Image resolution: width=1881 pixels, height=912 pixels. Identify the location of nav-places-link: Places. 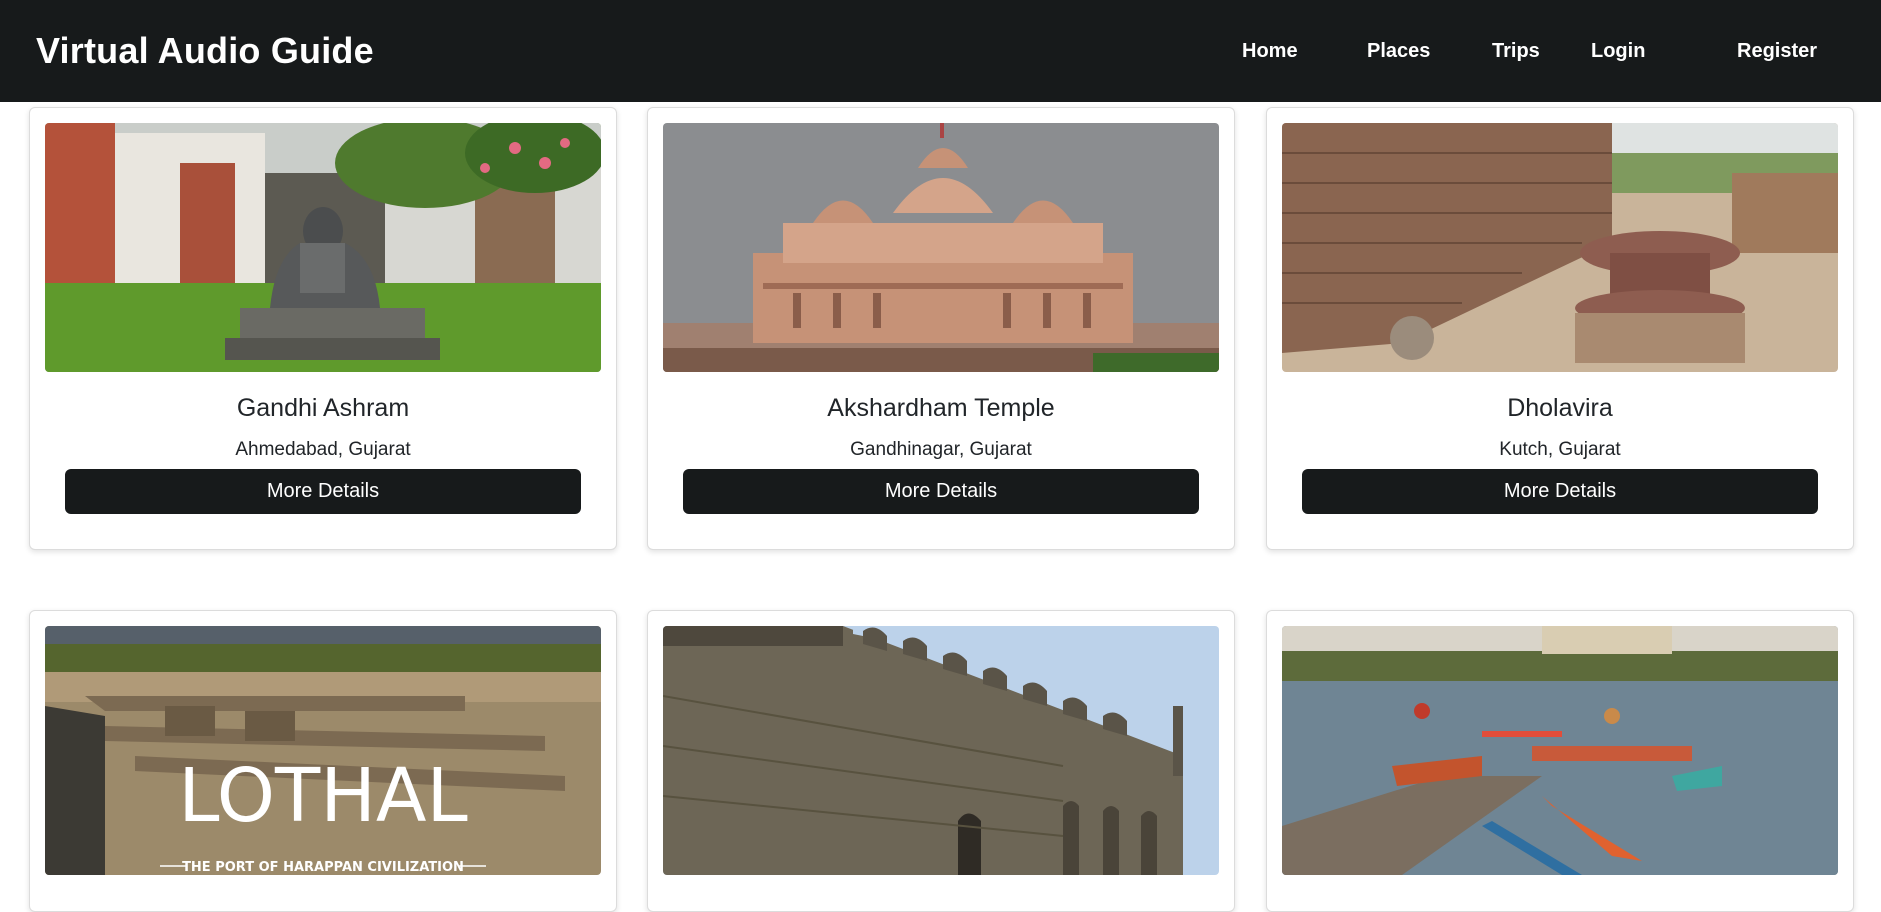
(1398, 51).